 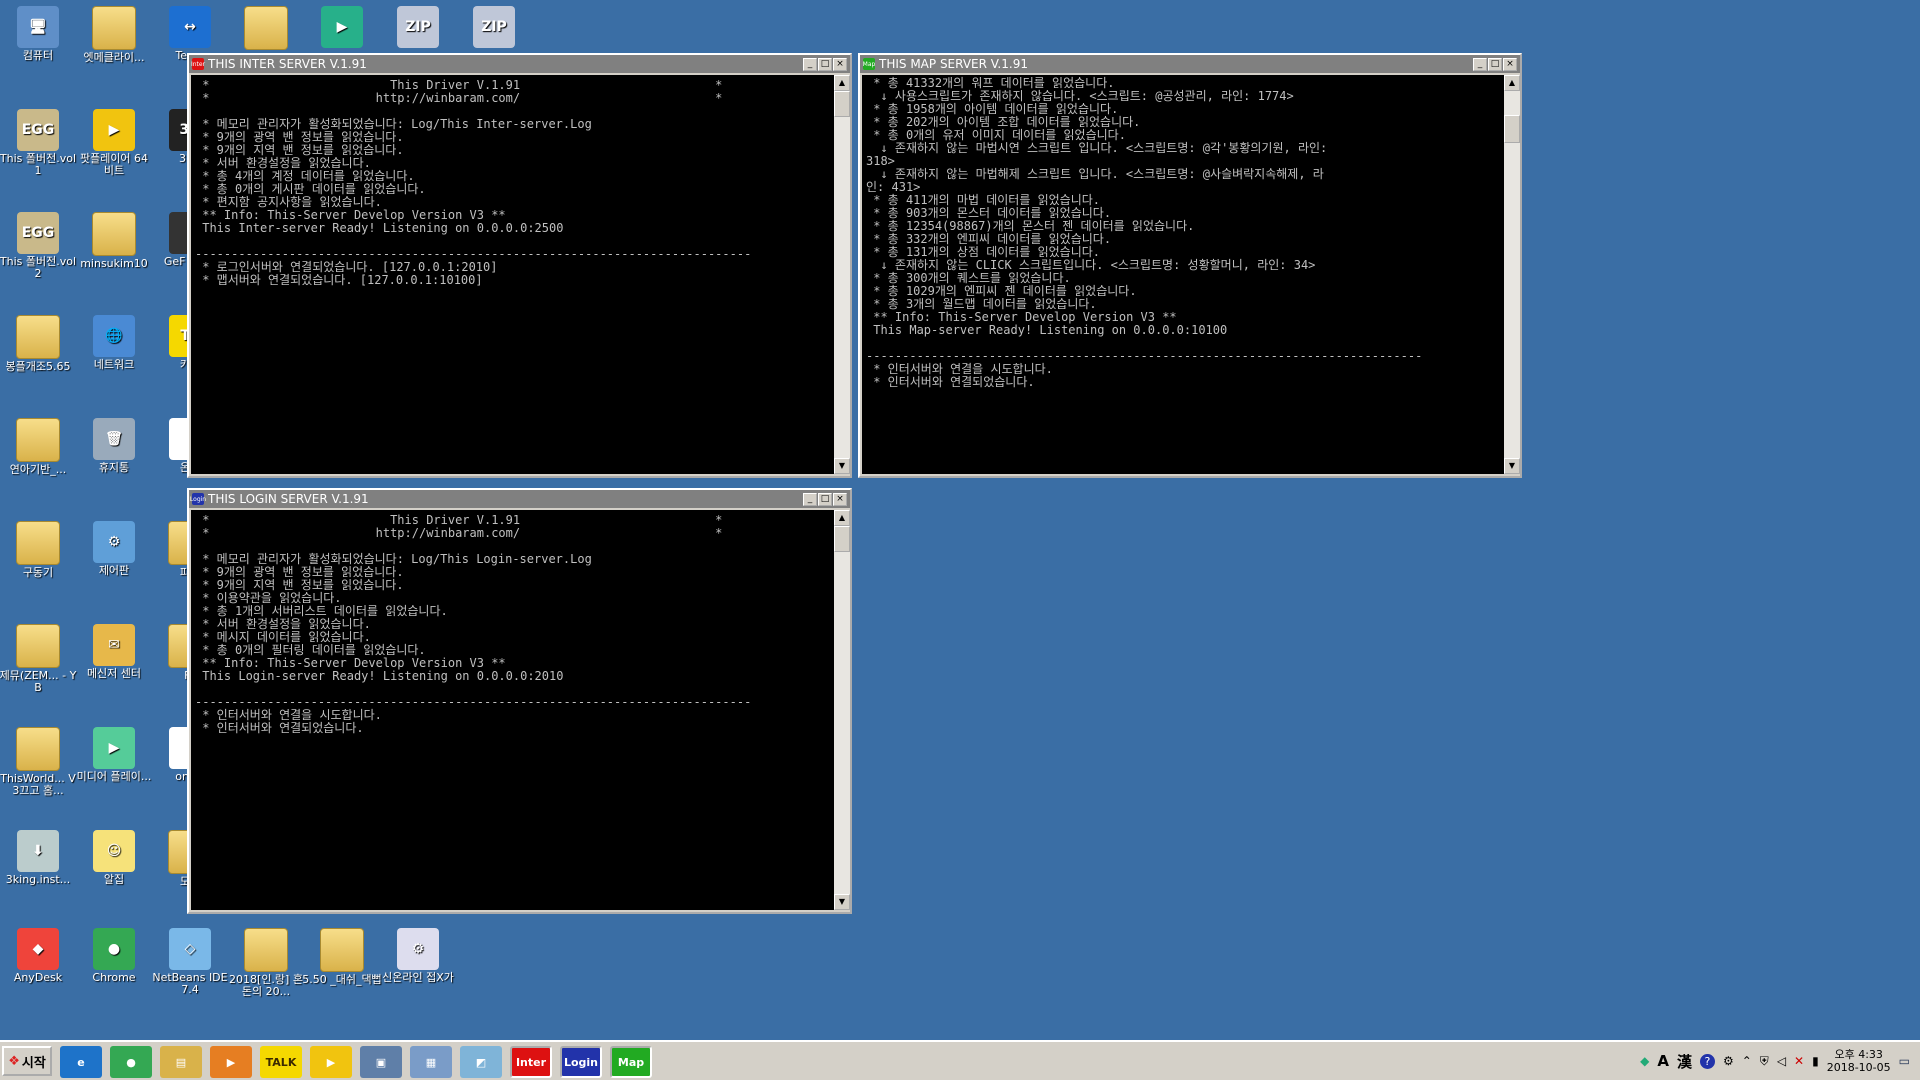 I want to click on taskbar-explorer-button: ▤, so click(x=181, y=1062).